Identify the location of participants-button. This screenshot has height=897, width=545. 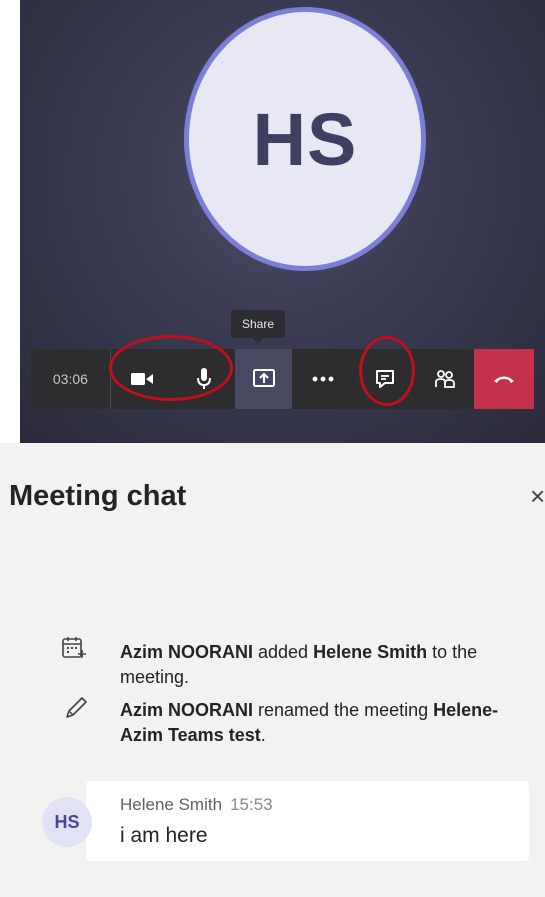
(445, 379).